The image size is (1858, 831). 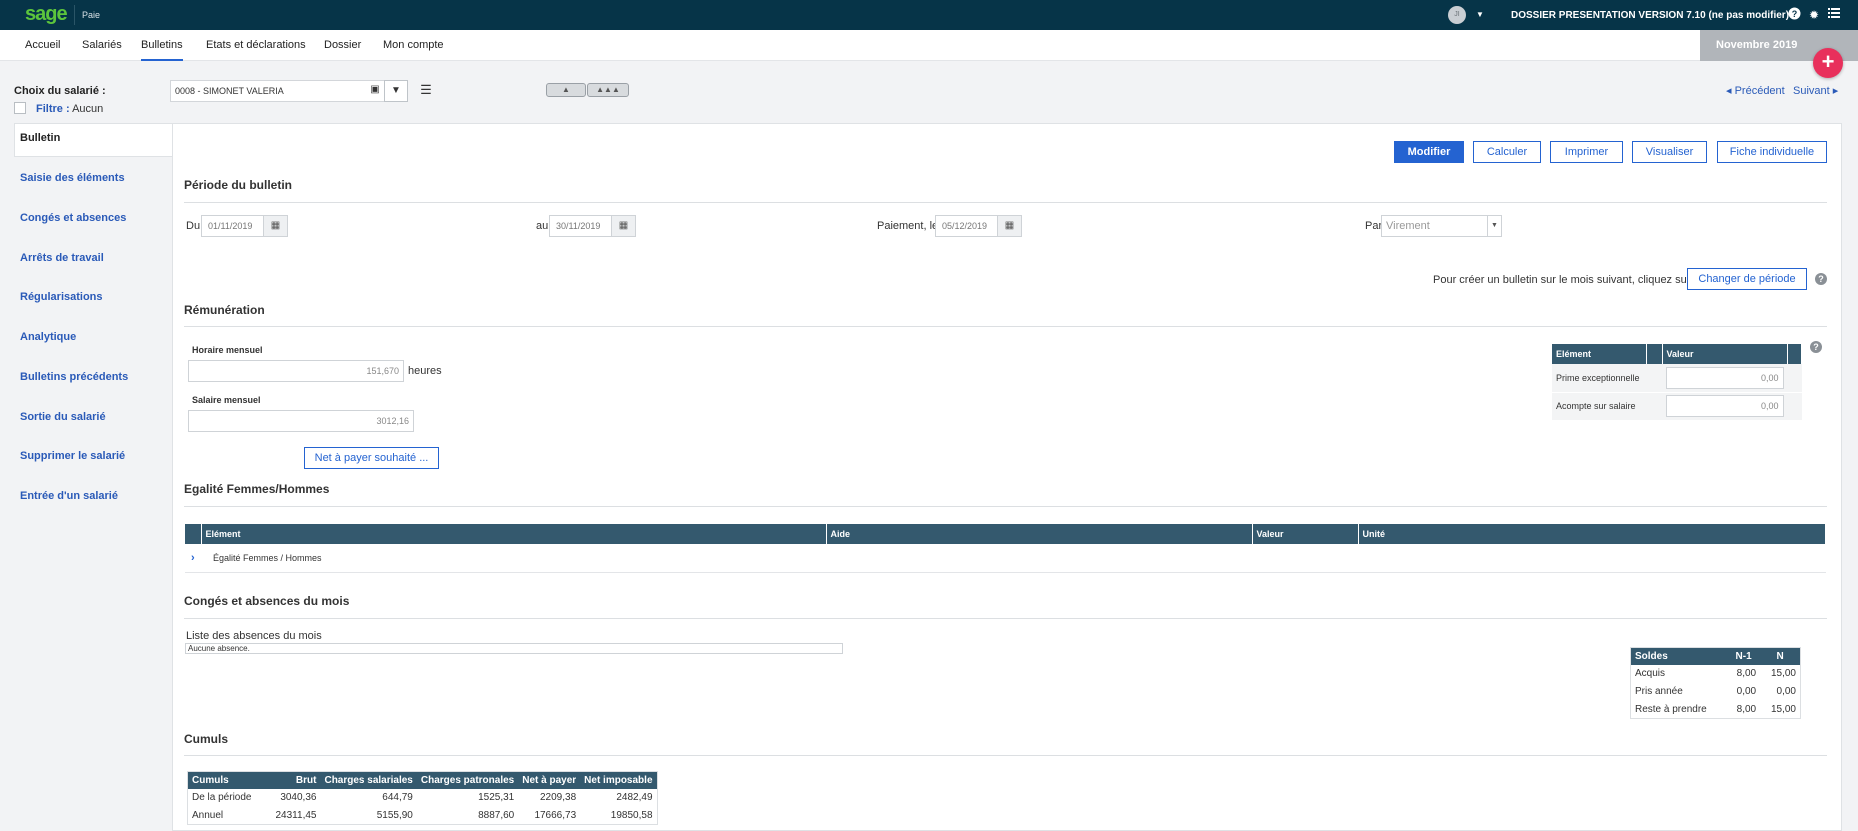 What do you see at coordinates (301, 421) in the screenshot?
I see `salaire-field: 3012,16` at bounding box center [301, 421].